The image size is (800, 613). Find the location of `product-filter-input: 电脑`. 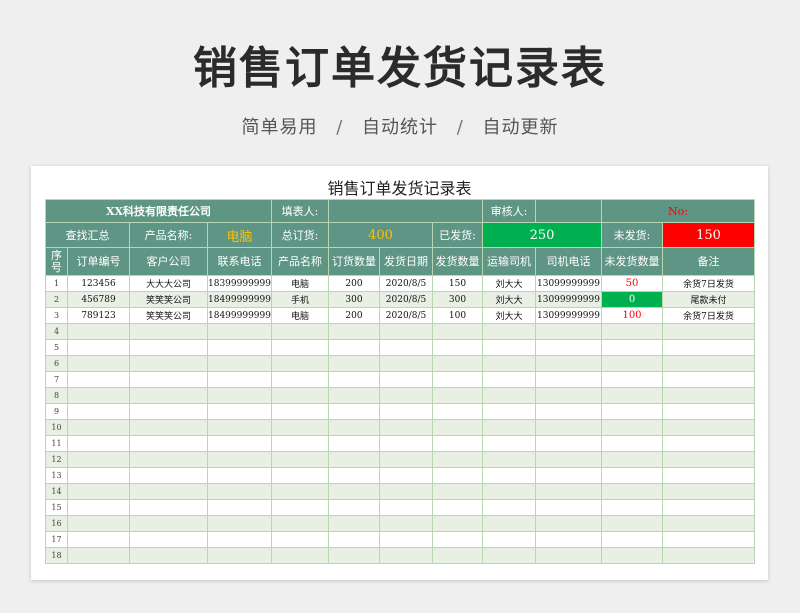

product-filter-input: 电脑 is located at coordinates (239, 235).